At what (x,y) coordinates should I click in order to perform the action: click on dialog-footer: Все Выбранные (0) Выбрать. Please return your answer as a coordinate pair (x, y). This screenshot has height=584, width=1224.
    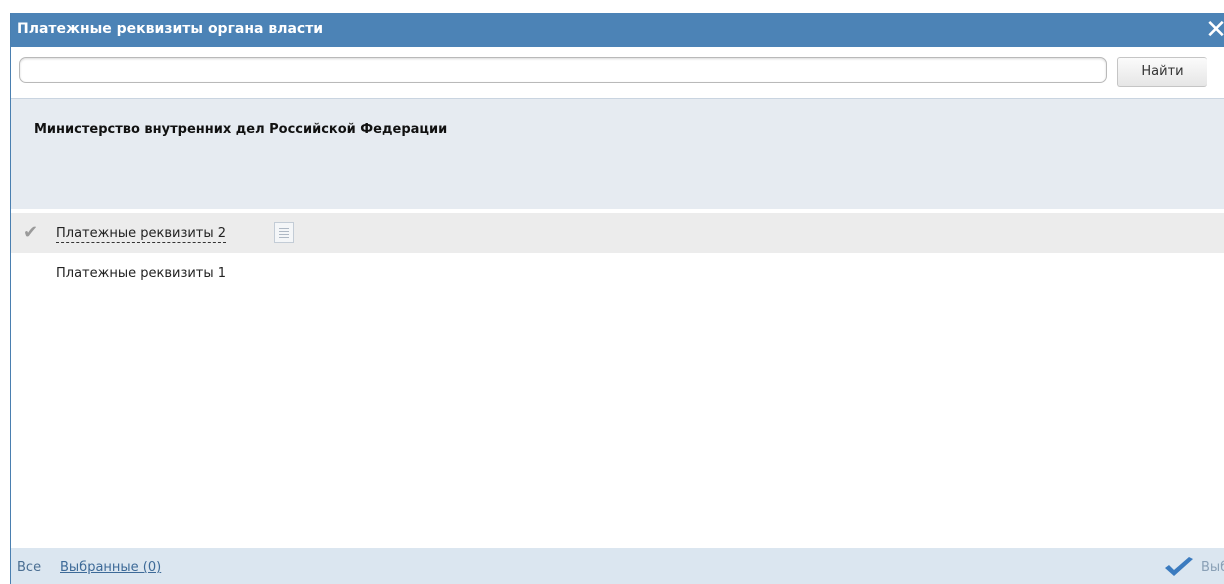
    Looking at the image, I should click on (617, 566).